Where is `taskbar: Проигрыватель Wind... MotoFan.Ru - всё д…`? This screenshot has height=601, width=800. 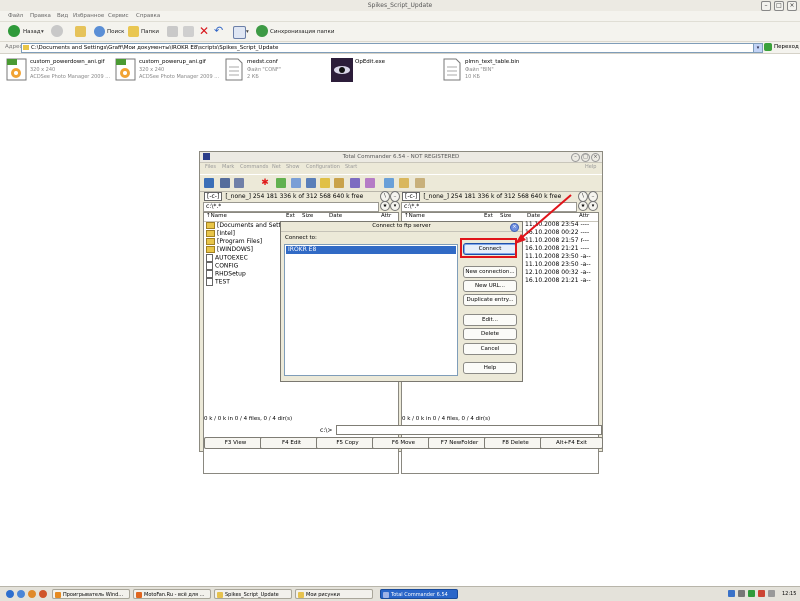
taskbar: Проигрыватель Wind... MotoFan.Ru - всё д… is located at coordinates (400, 593).